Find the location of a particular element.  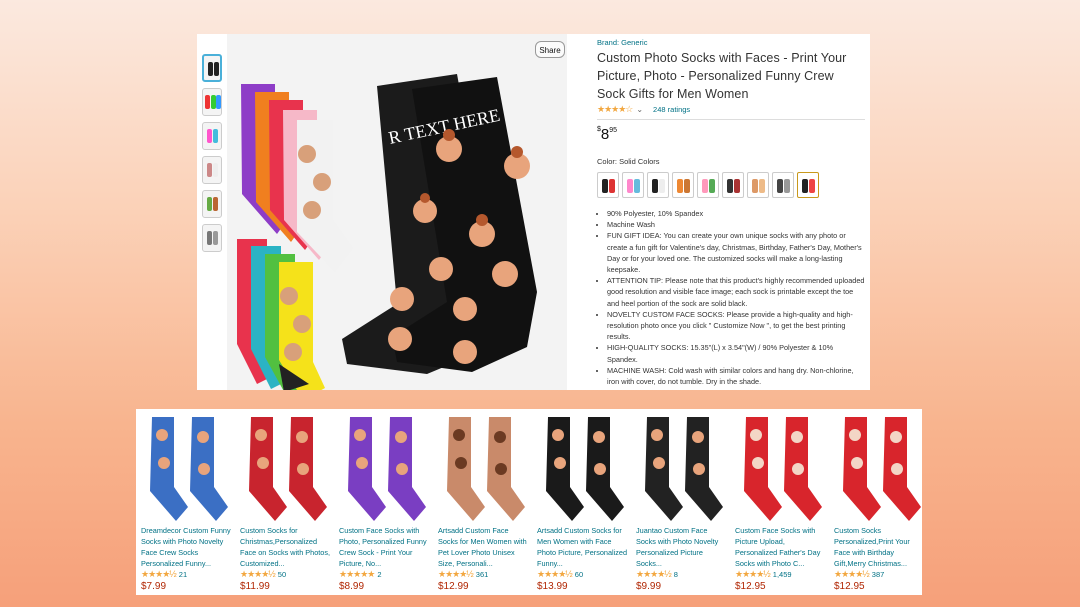

star-rating: ★★★★★ is located at coordinates (357, 574).